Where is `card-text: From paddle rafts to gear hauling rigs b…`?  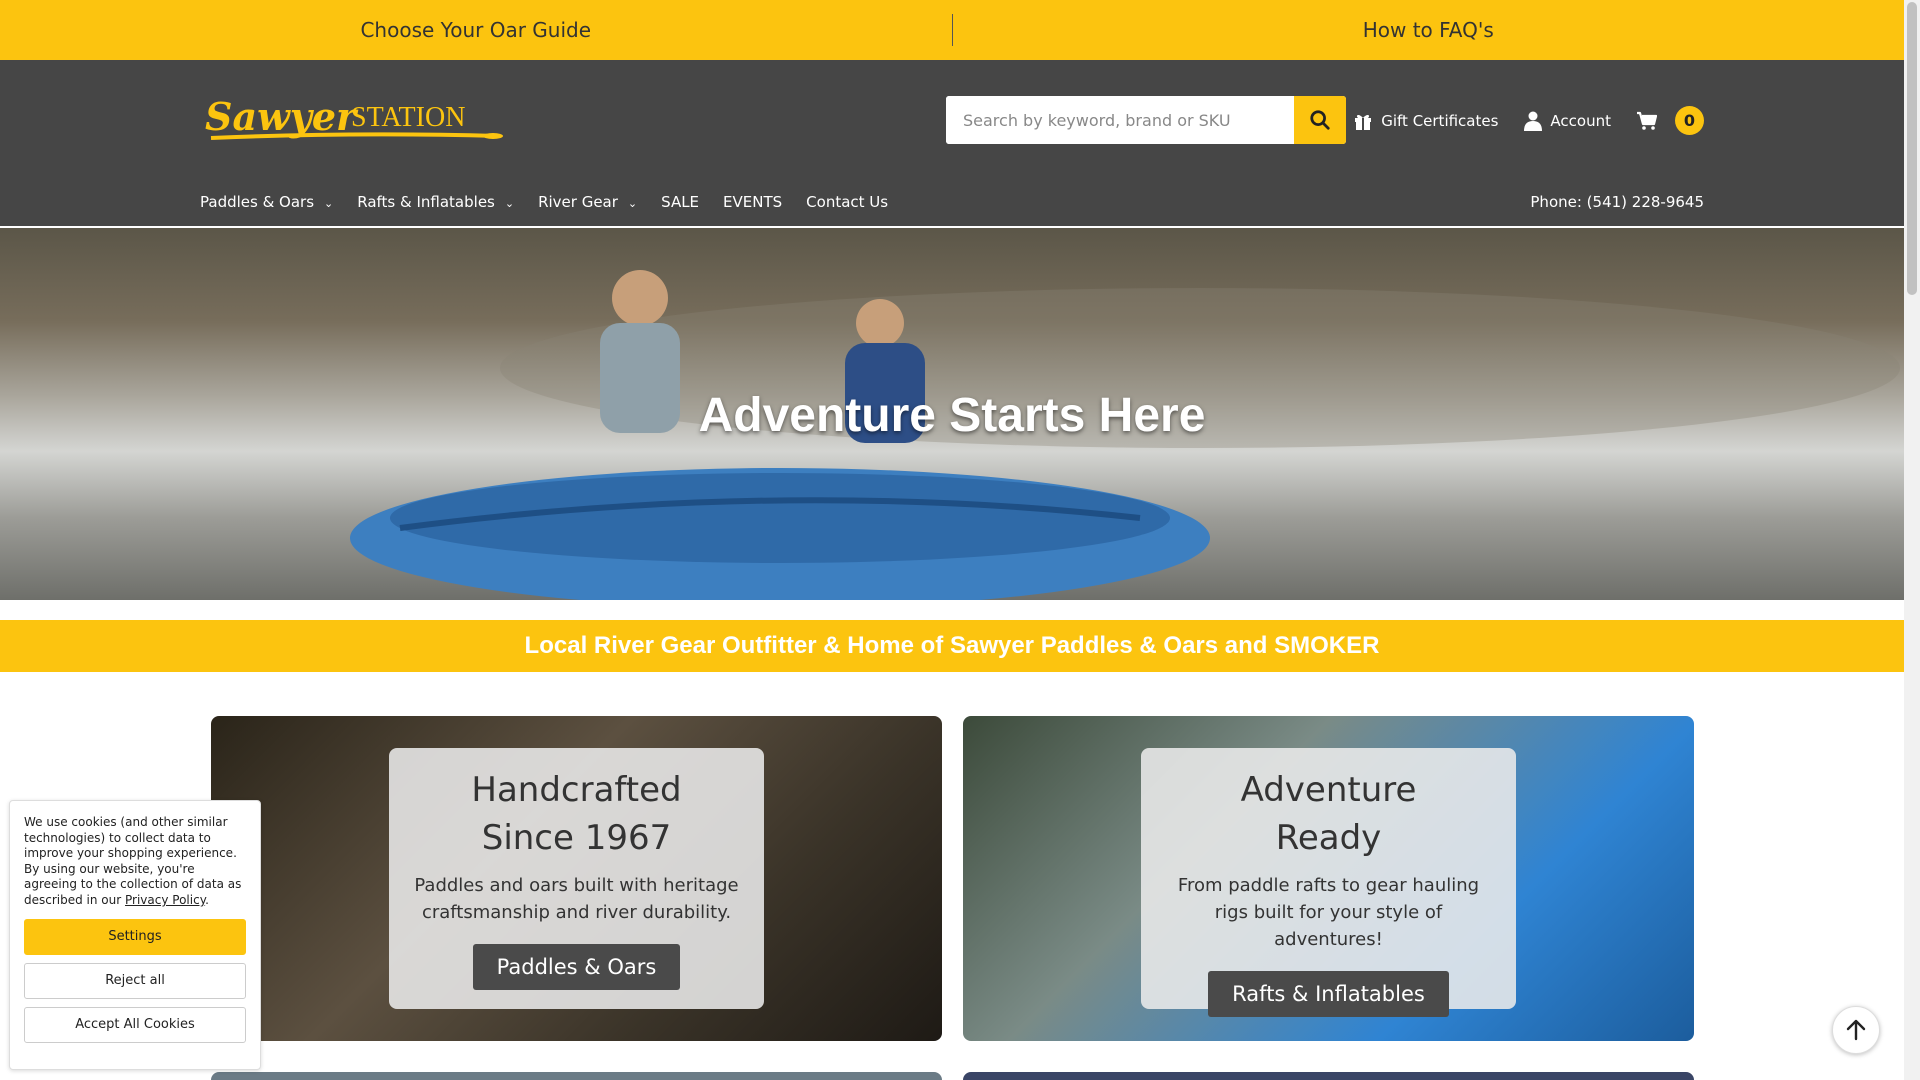
card-text: From paddle rafts to gear hauling rigs b… is located at coordinates (1328, 912).